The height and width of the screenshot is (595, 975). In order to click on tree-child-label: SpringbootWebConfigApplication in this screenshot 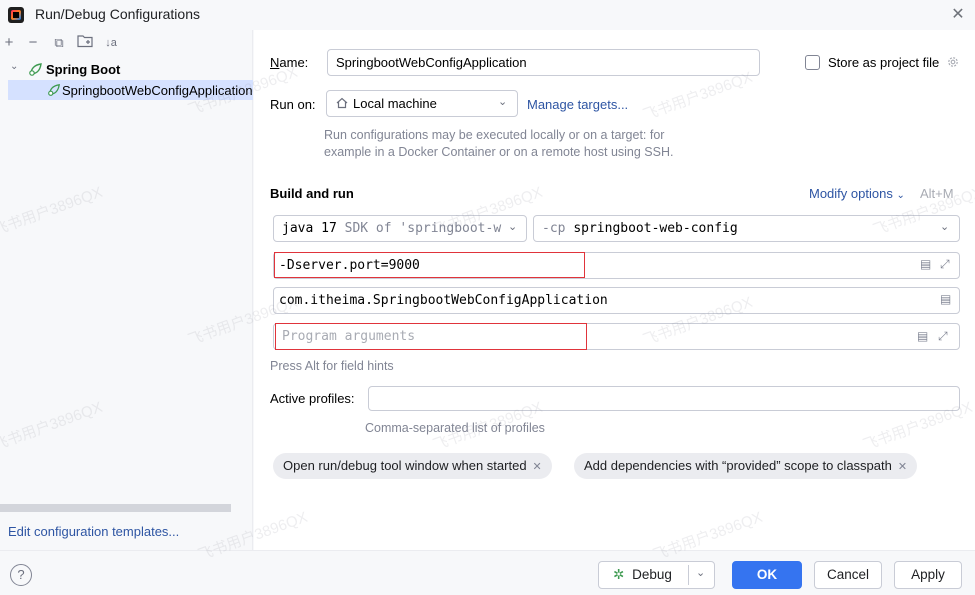, I will do `click(157, 90)`.